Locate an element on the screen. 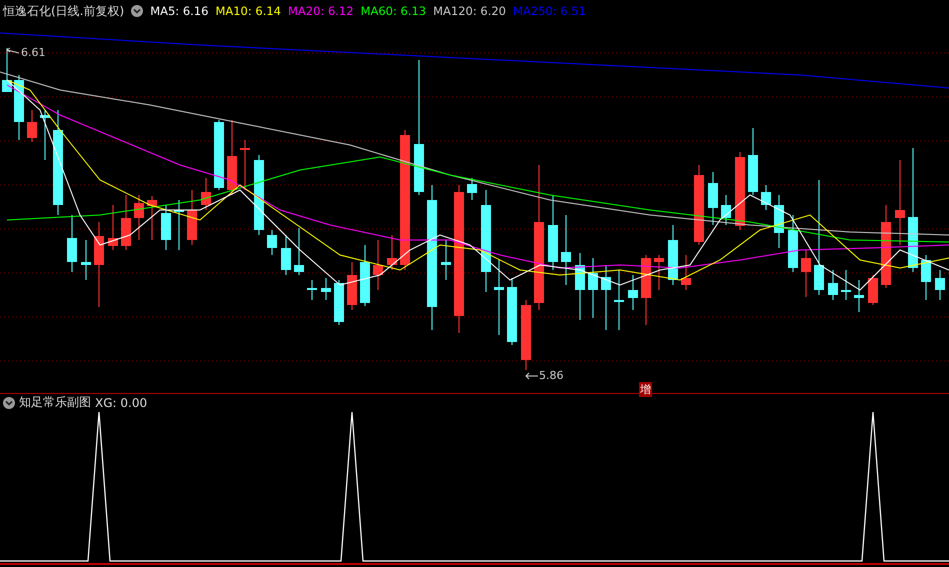 This screenshot has width=949, height=567. price-label: 6.61 is located at coordinates (33, 52).